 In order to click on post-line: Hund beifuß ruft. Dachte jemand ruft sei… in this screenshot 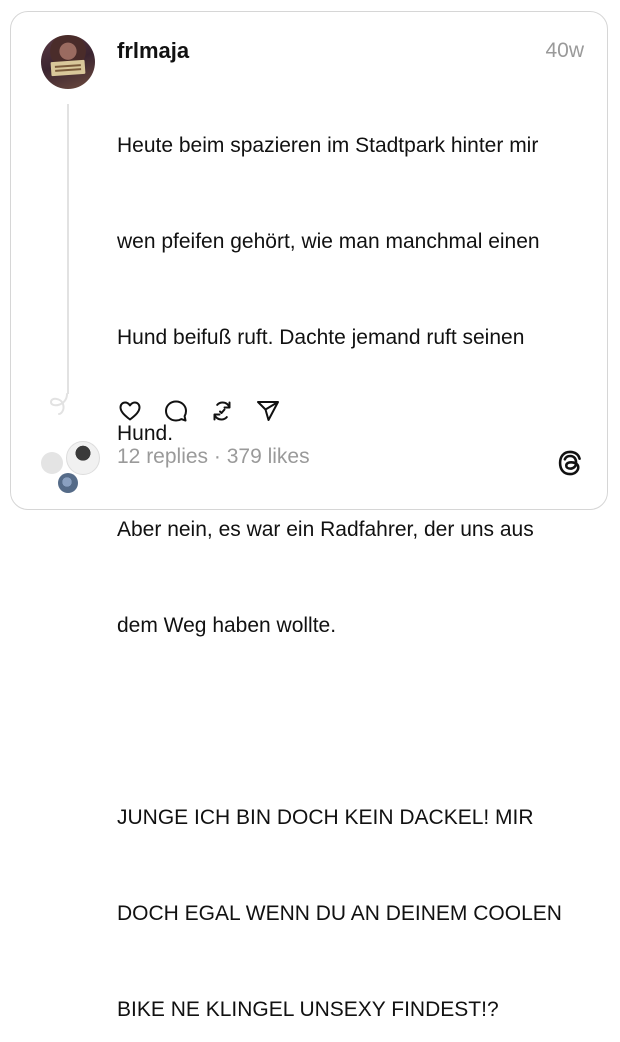, I will do `click(321, 337)`.